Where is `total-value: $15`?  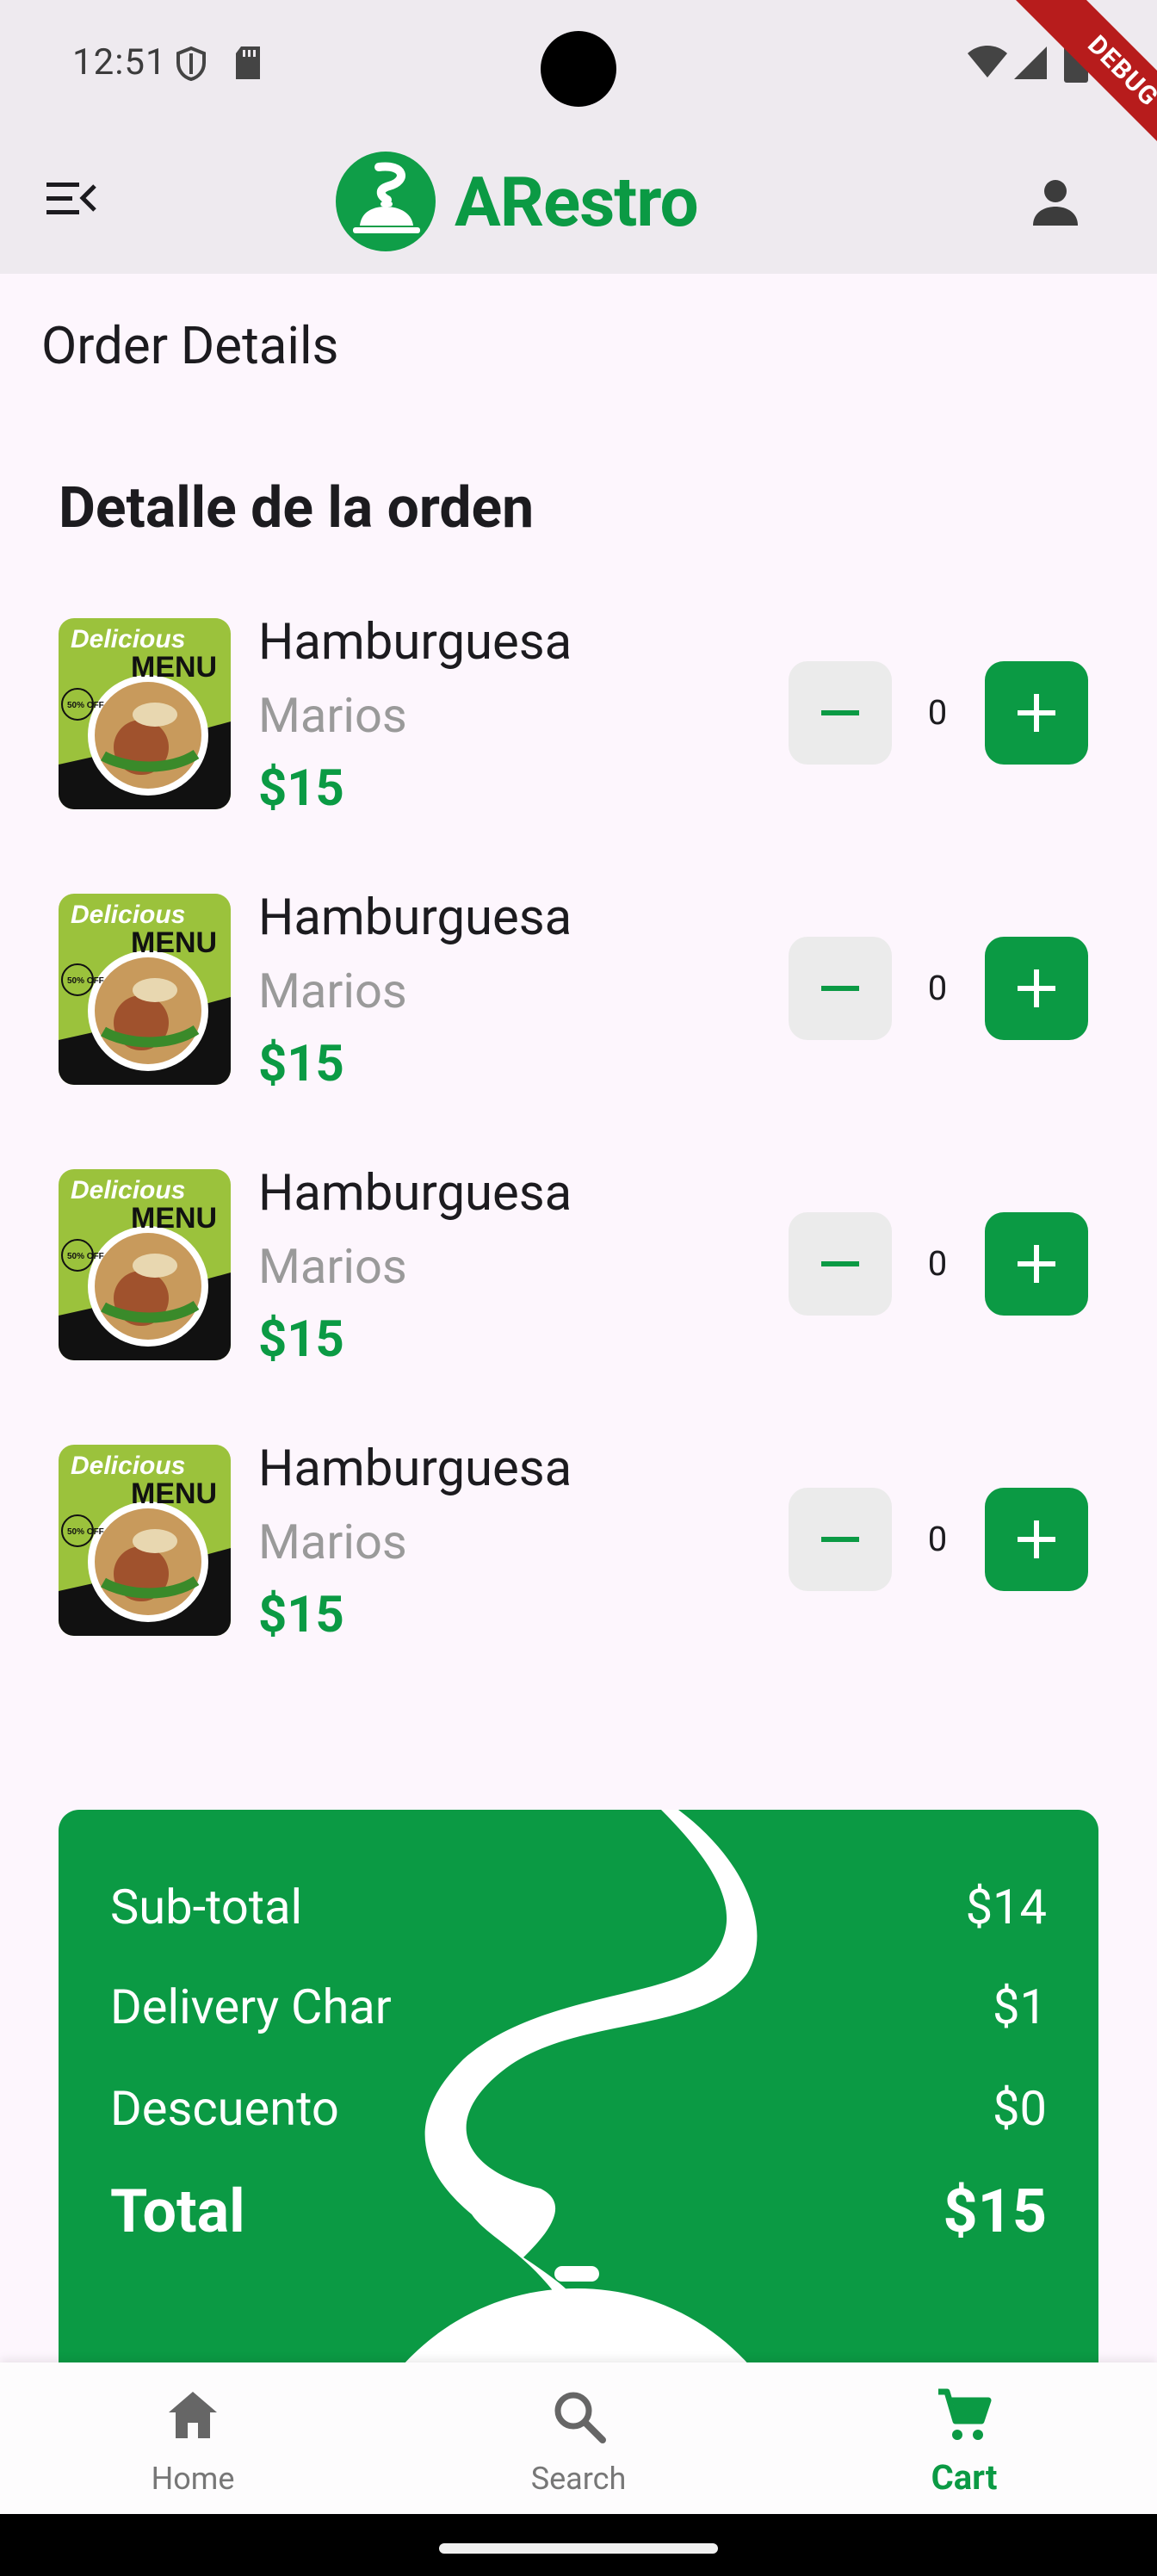
total-value: $15 is located at coordinates (995, 2212).